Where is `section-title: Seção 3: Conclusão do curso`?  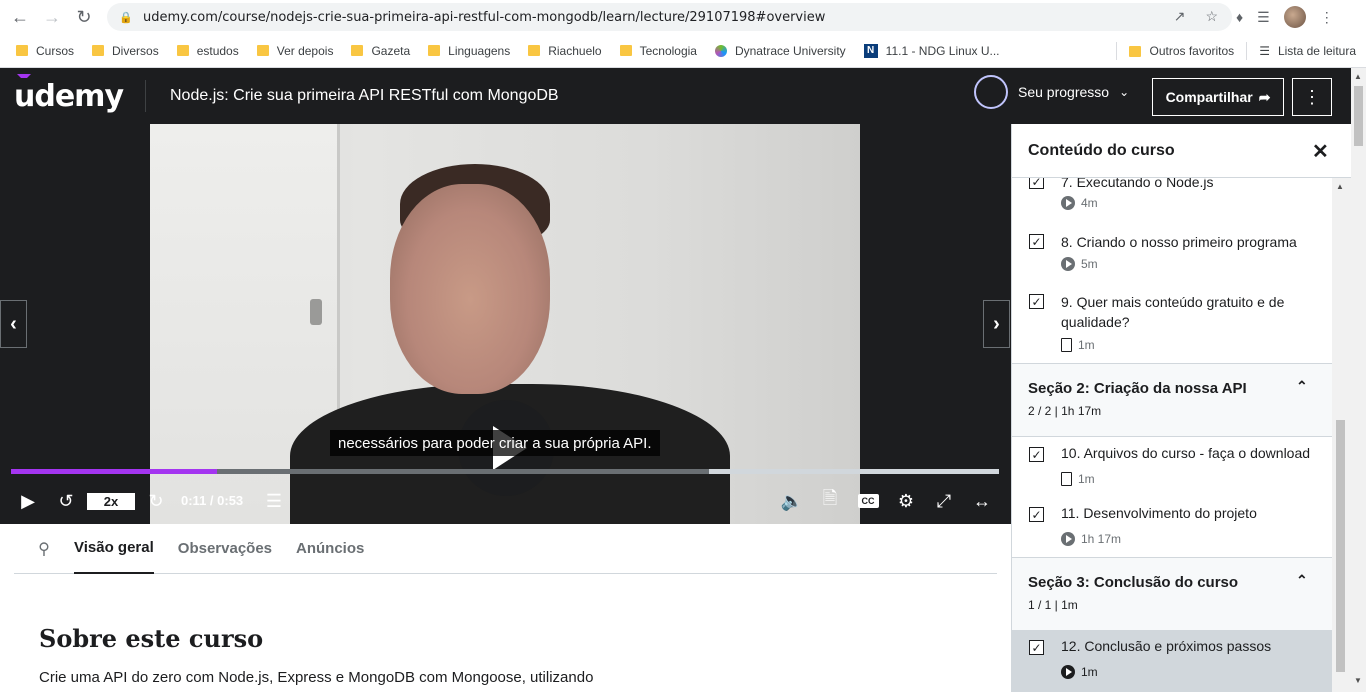 section-title: Seção 3: Conclusão do curso is located at coordinates (1133, 582).